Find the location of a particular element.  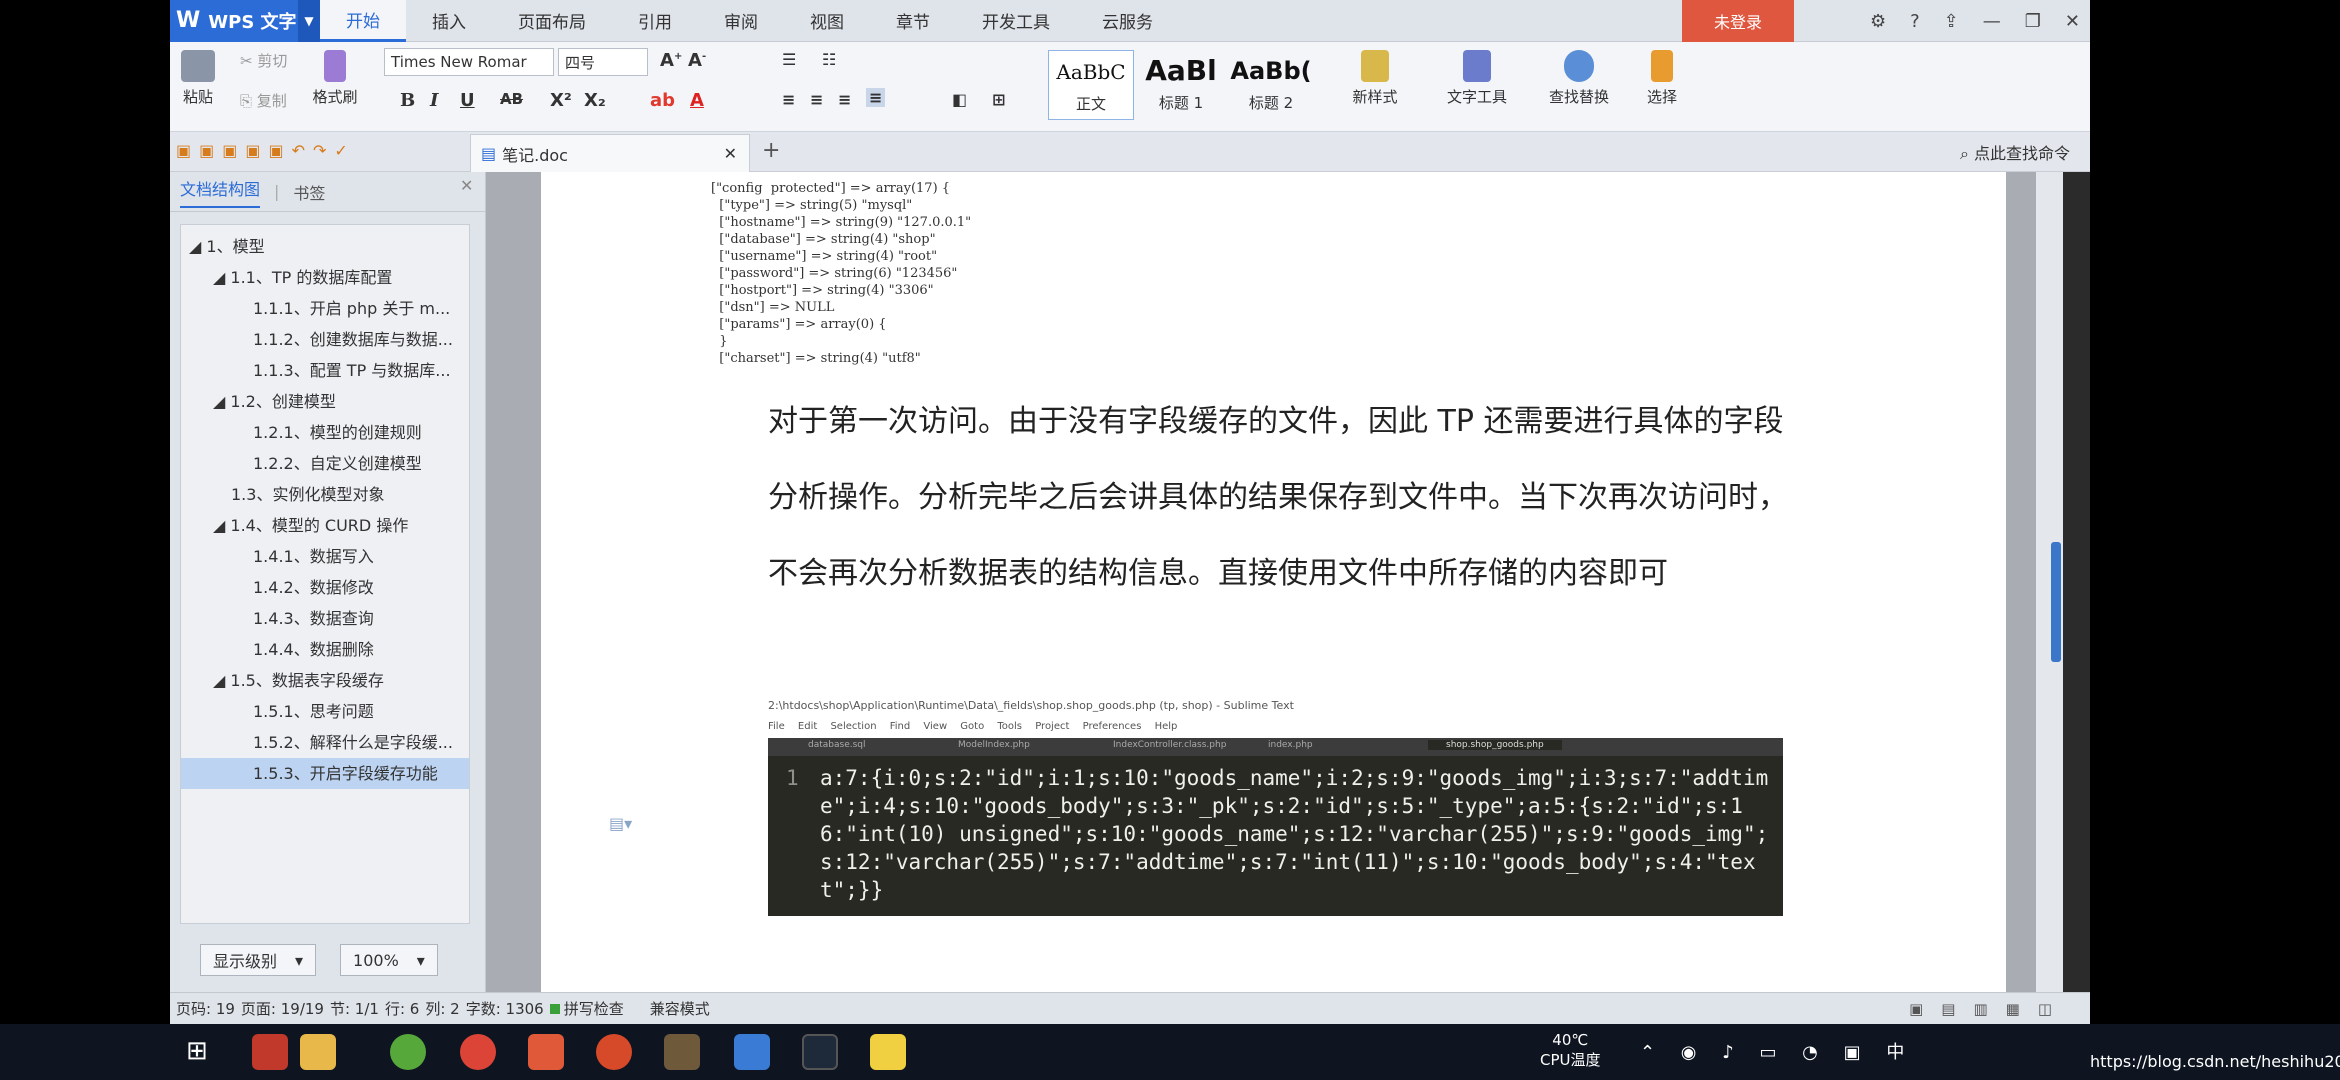

nav-item: 1.4.2、数据修改 is located at coordinates (325, 587).